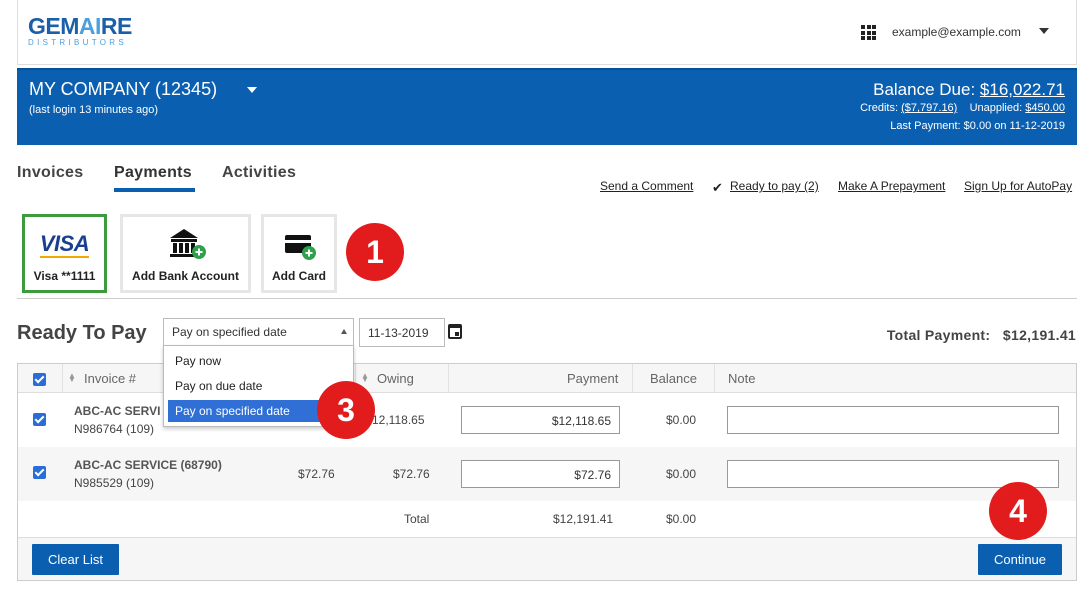 The height and width of the screenshot is (597, 1090). What do you see at coordinates (969, 89) in the screenshot?
I see `balance-due: Balance Due: $16,022.71` at bounding box center [969, 89].